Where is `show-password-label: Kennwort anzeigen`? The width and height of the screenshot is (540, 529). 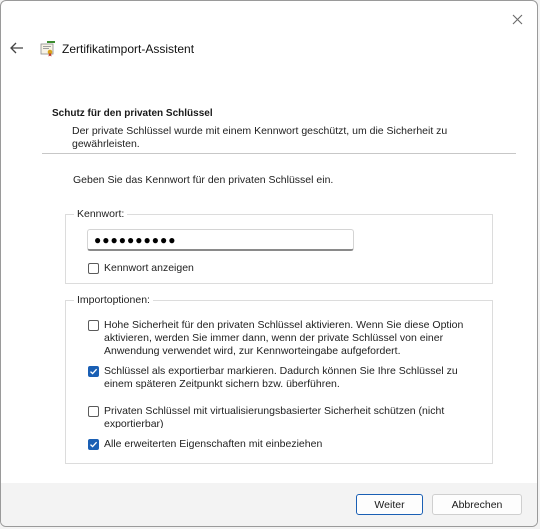 show-password-label: Kennwort anzeigen is located at coordinates (149, 268).